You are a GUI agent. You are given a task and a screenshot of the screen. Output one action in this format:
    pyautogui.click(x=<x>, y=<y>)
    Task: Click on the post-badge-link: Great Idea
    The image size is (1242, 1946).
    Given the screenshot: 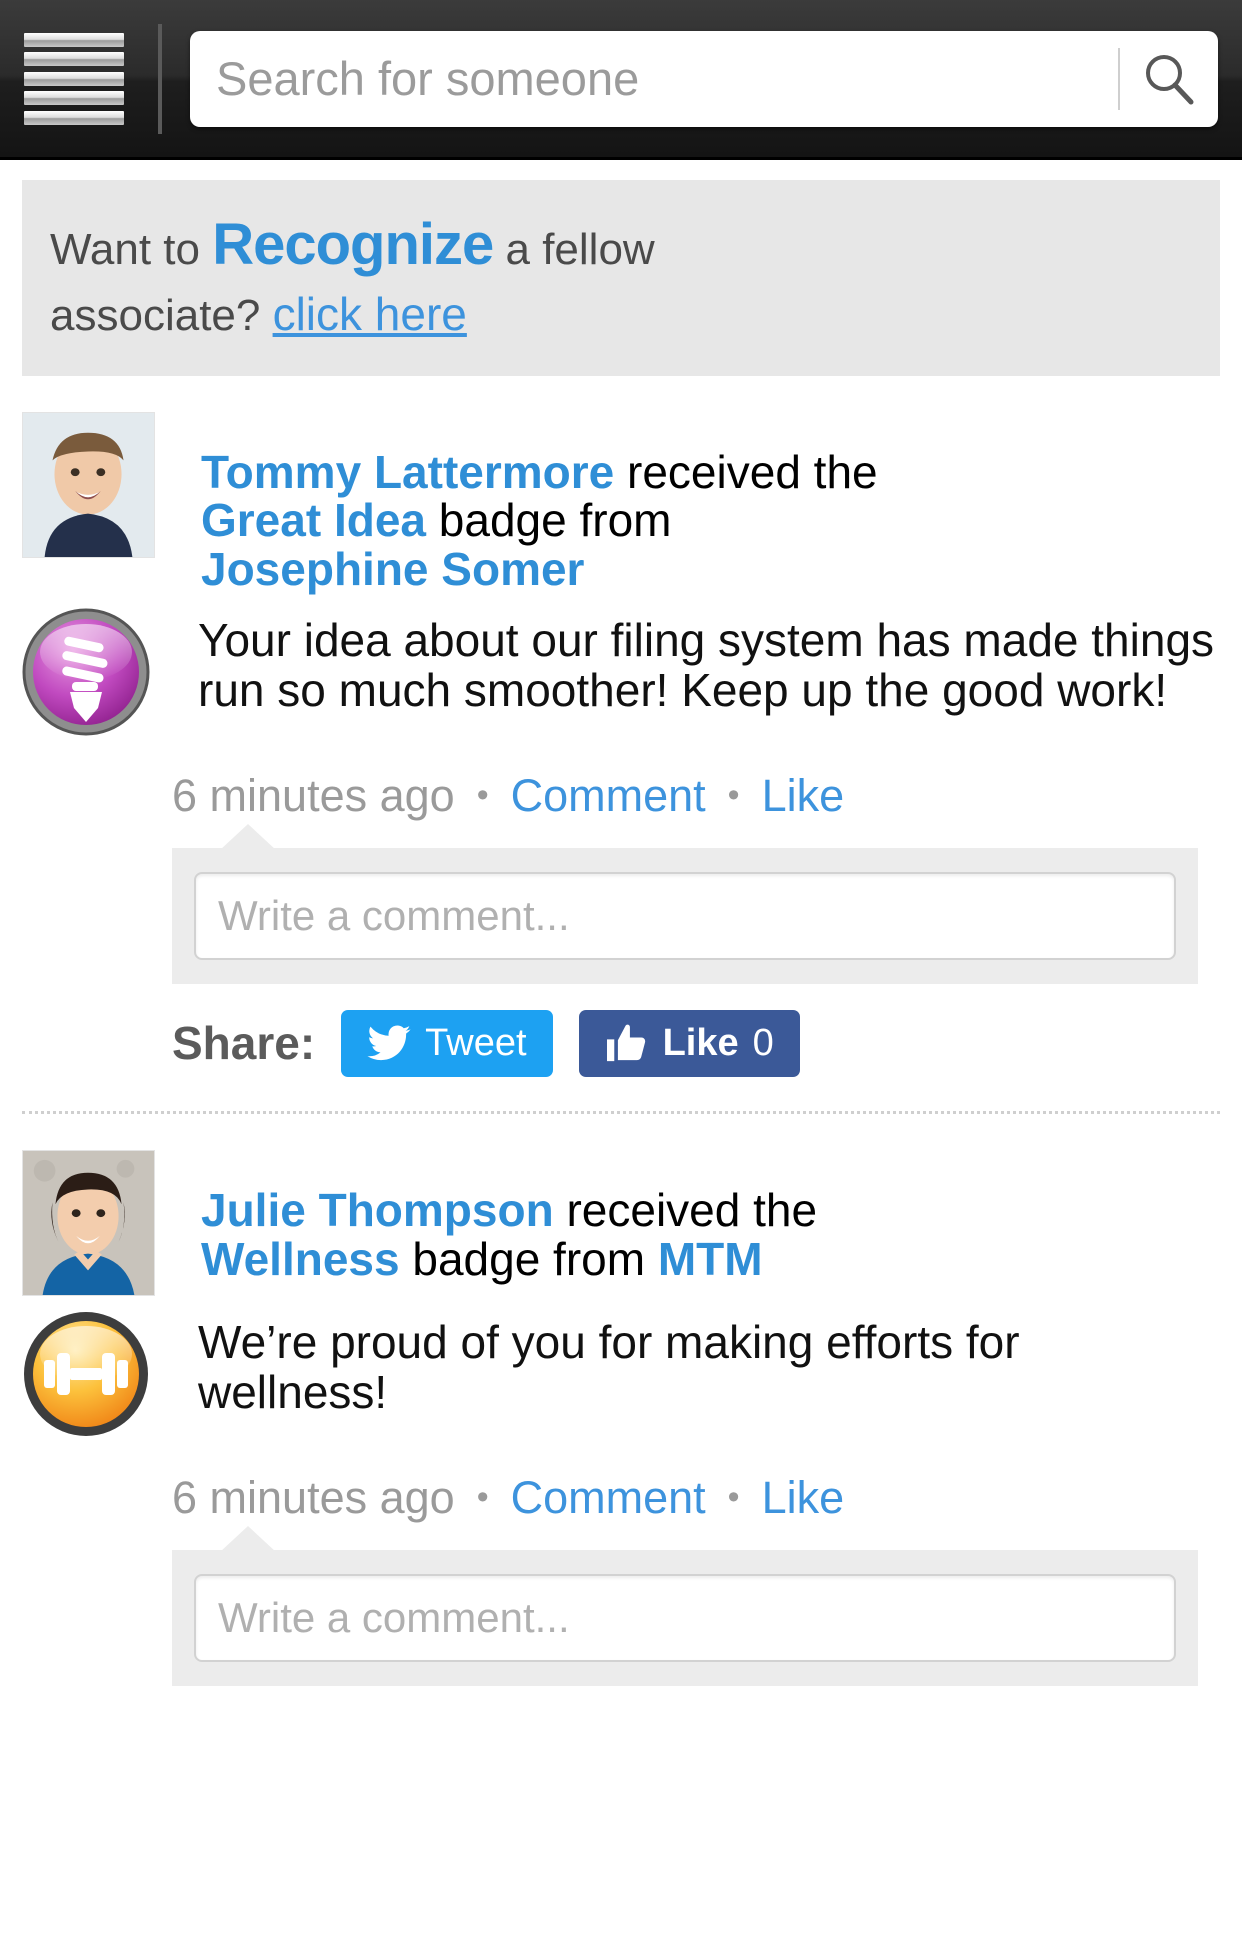 What is the action you would take?
    pyautogui.click(x=313, y=520)
    